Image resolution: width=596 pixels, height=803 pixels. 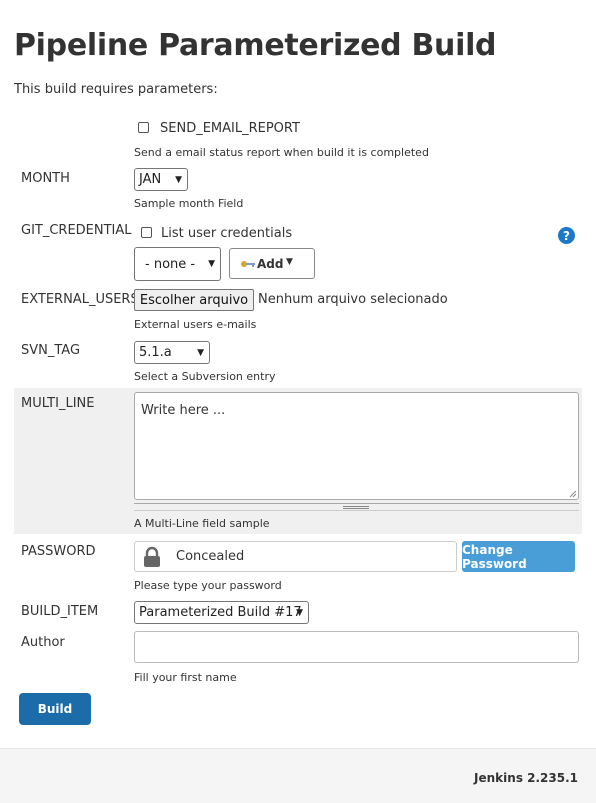 I want to click on help-icon: ?, so click(x=566, y=235).